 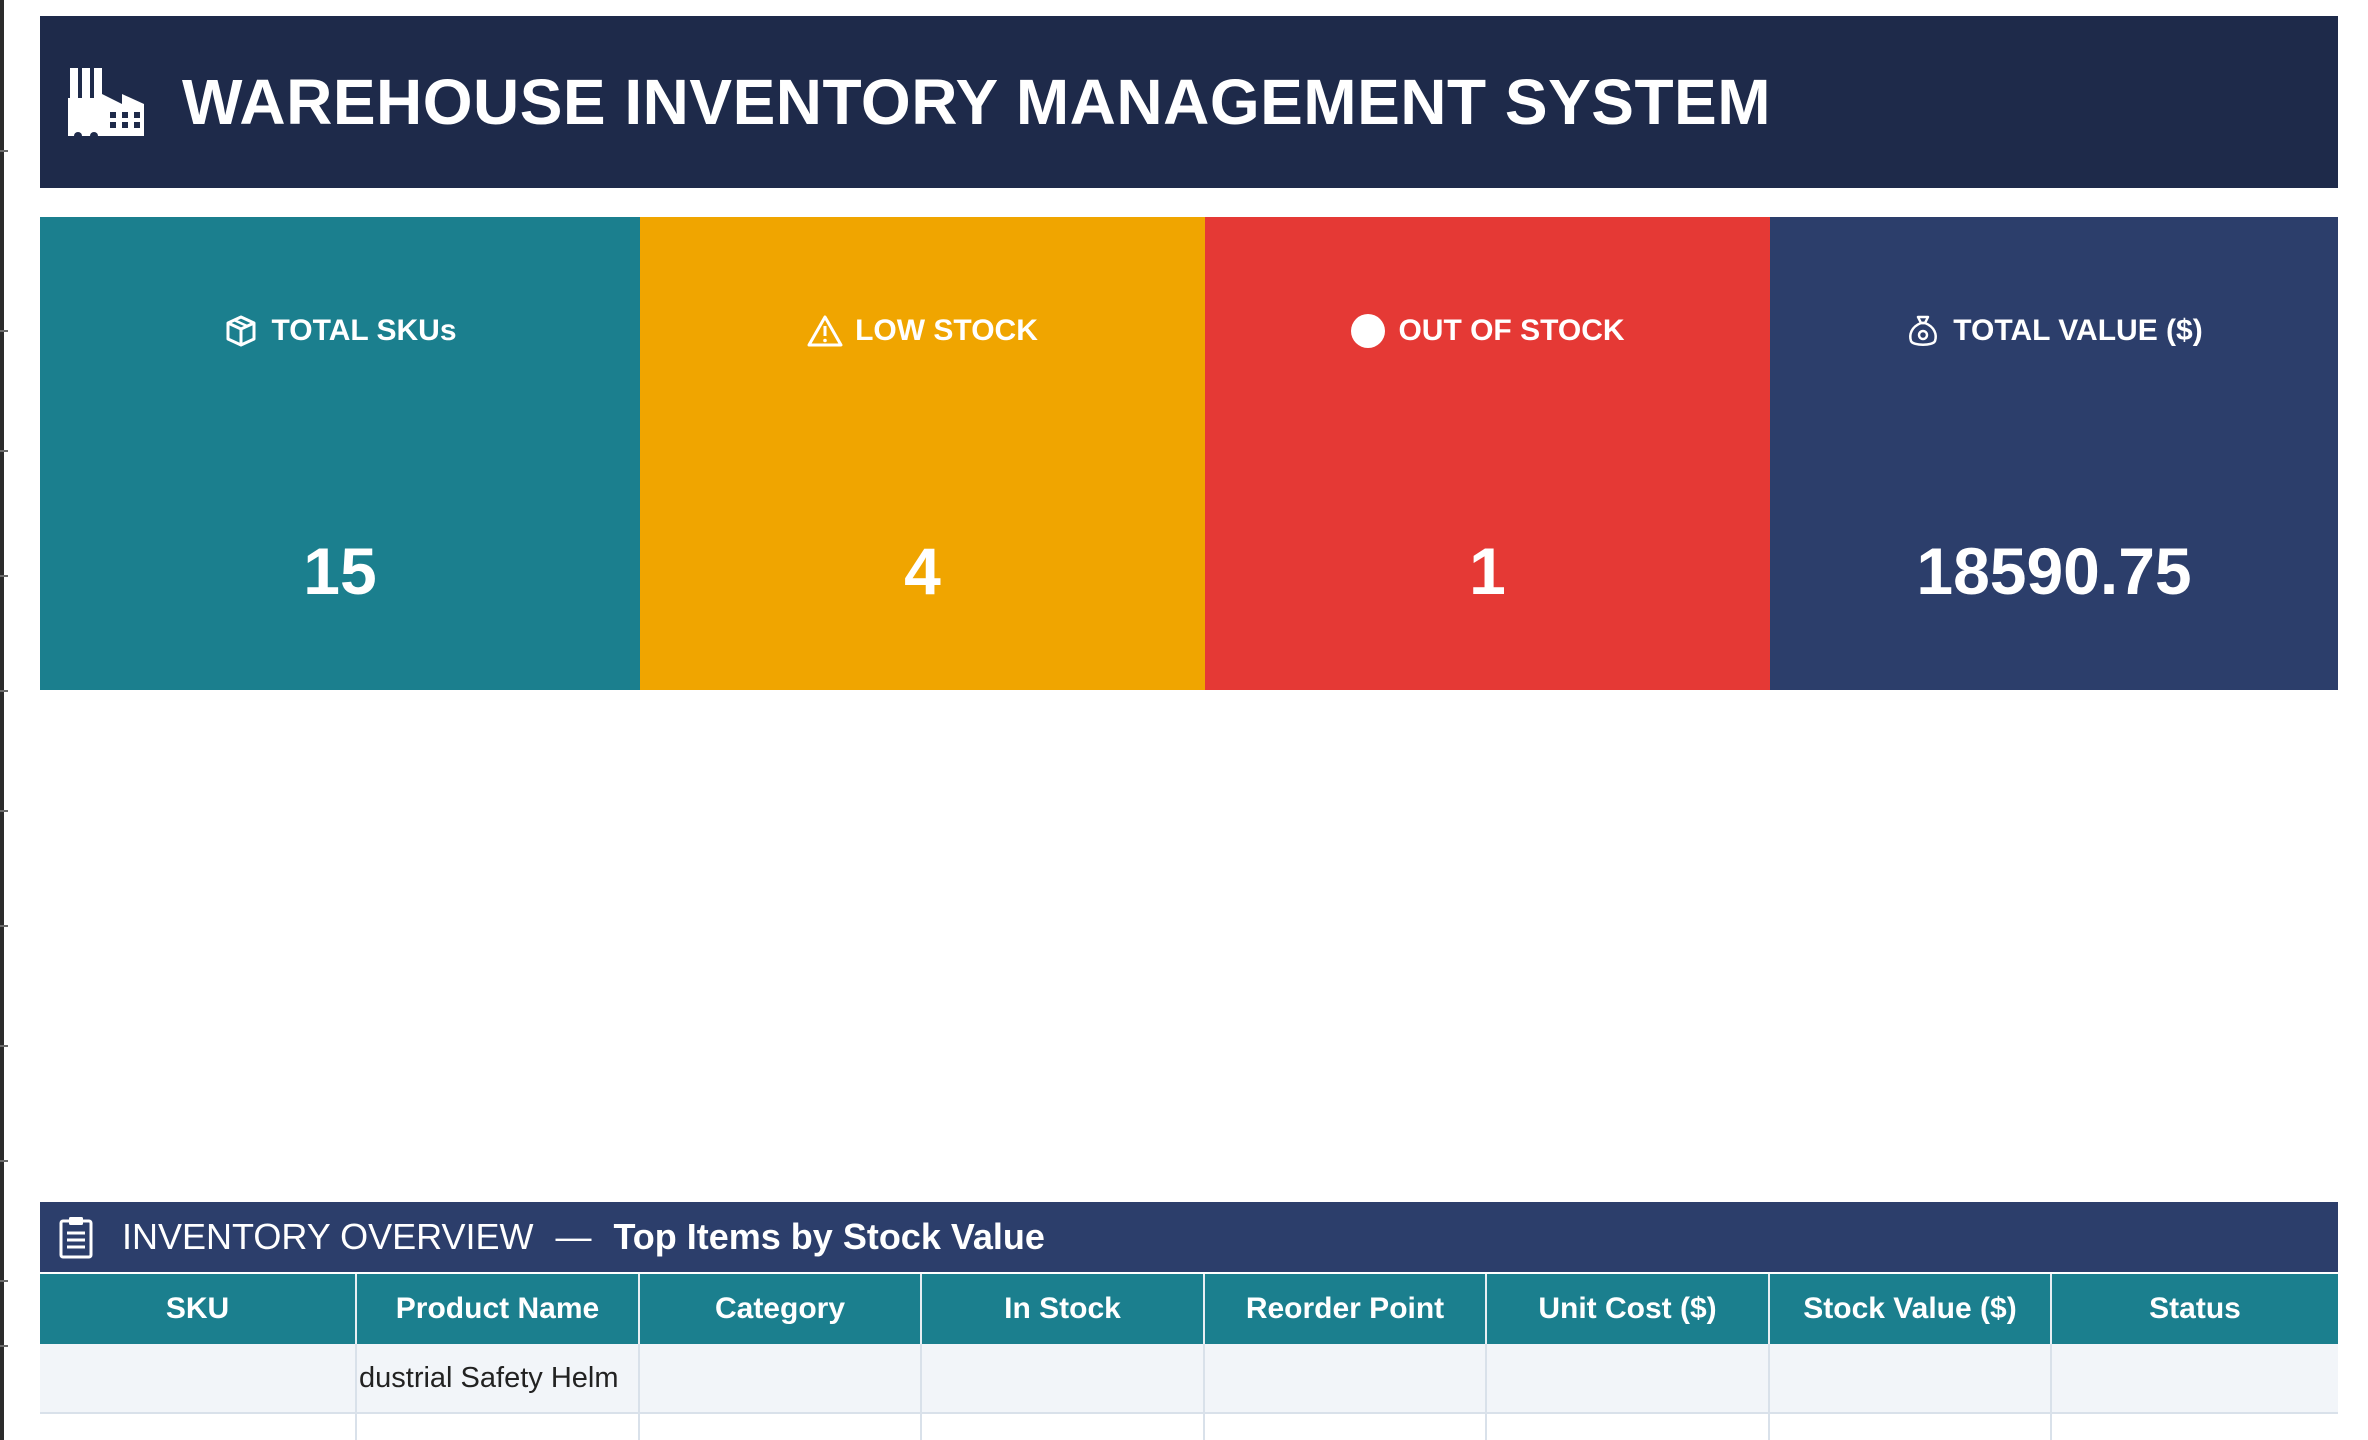 I want to click on package-icon, so click(x=241, y=331).